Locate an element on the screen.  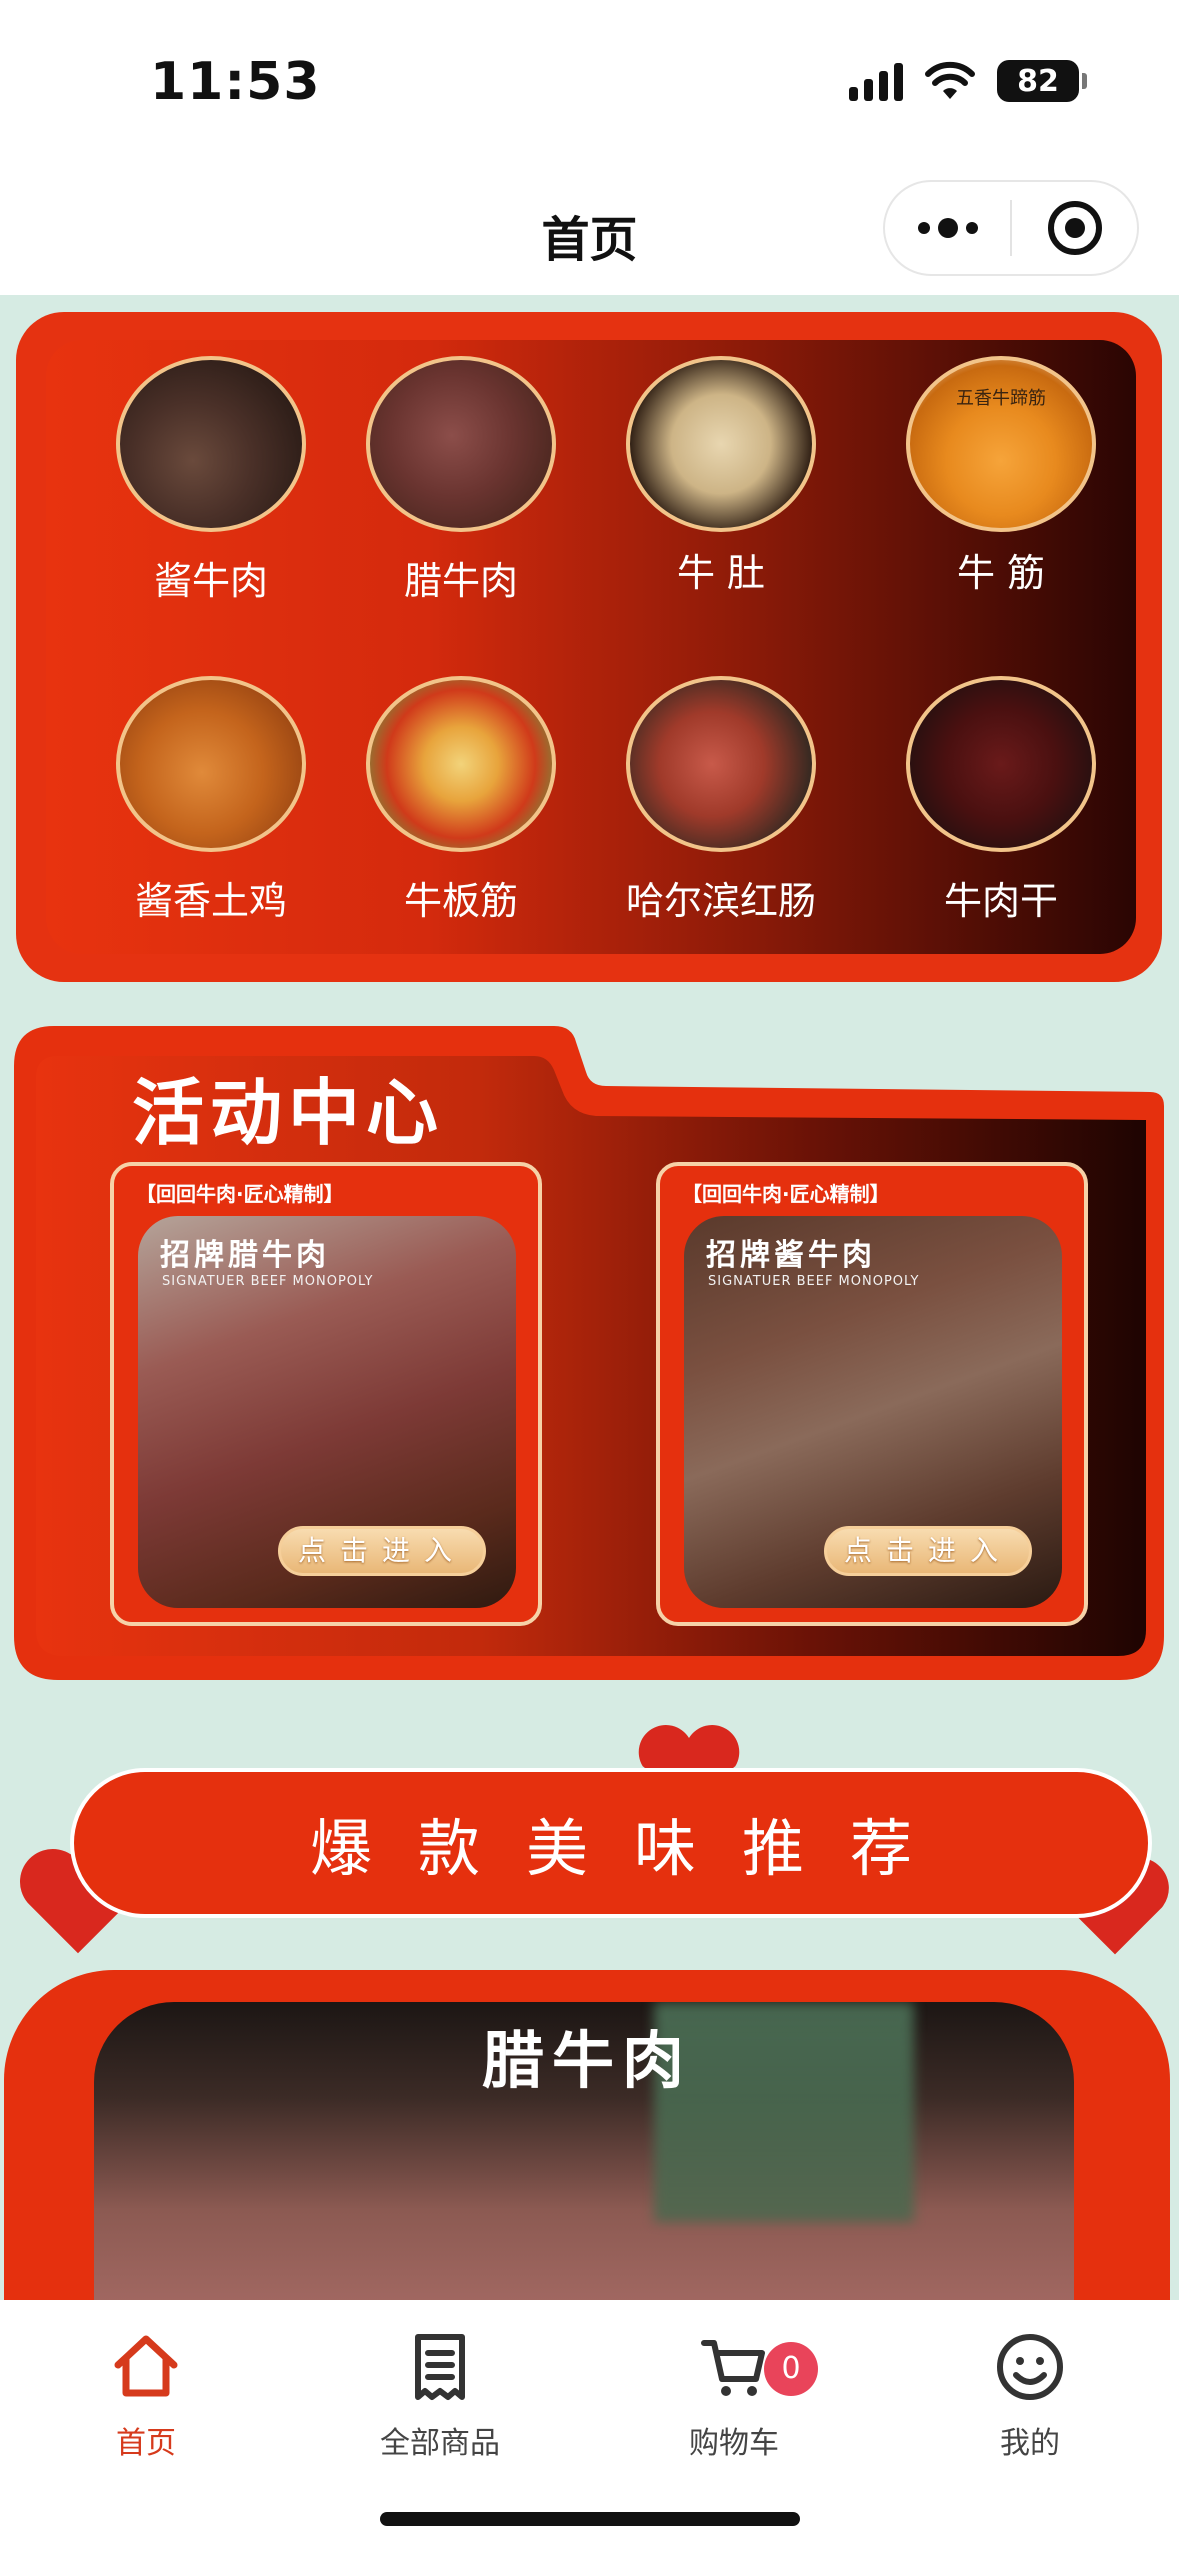
home-indicator is located at coordinates (590, 2519).